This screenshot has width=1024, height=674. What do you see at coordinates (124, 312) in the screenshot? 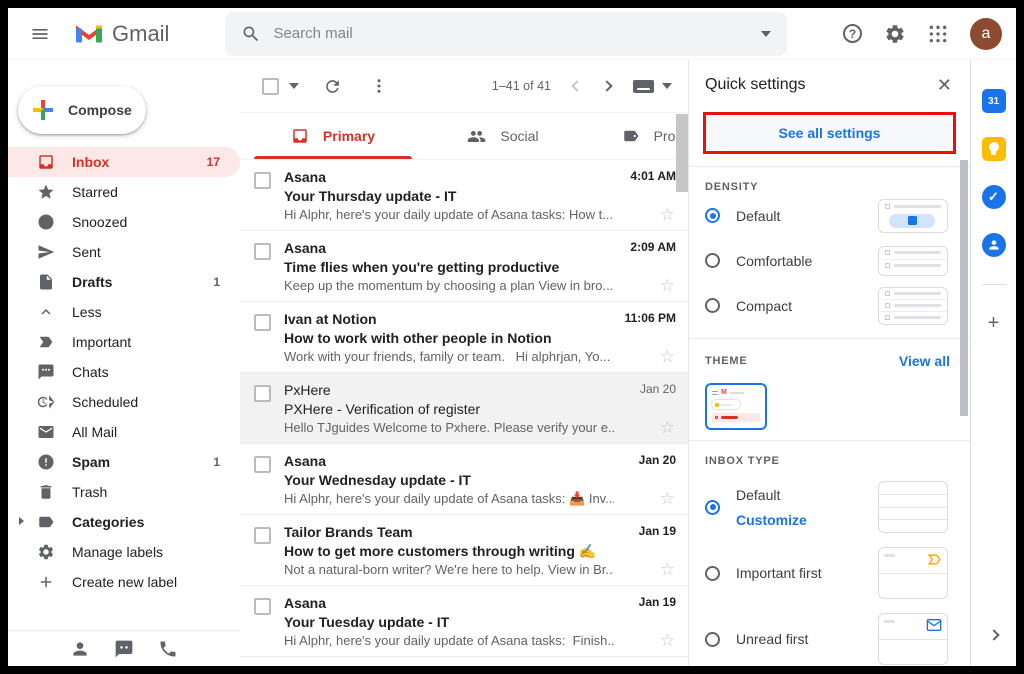
I see `sidebar-item-less: Less` at bounding box center [124, 312].